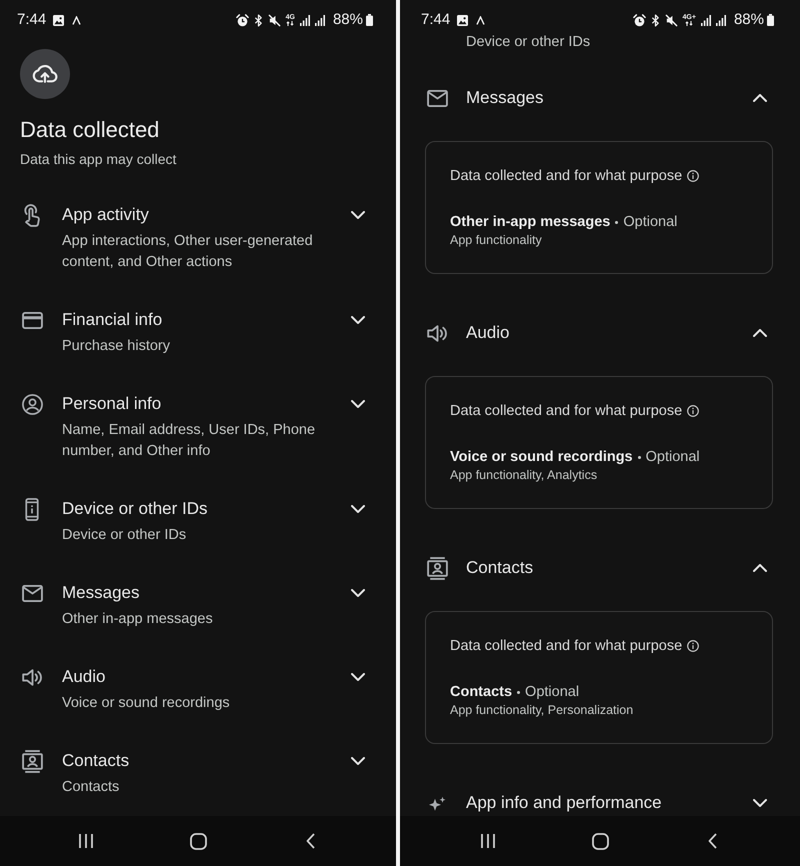  I want to click on cloud-upload-icon, so click(45, 74).